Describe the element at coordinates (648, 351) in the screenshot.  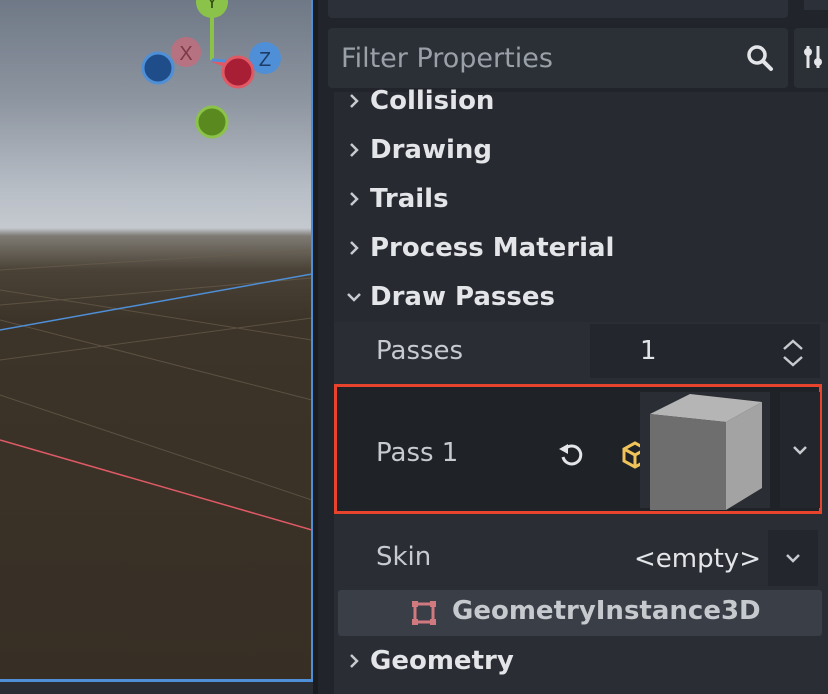
I see `passes-value: 1` at that location.